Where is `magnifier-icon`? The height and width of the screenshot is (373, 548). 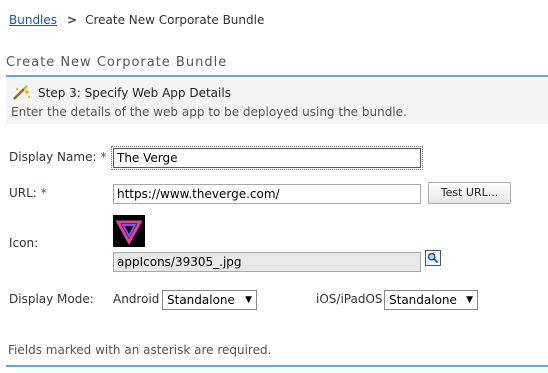
magnifier-icon is located at coordinates (433, 258).